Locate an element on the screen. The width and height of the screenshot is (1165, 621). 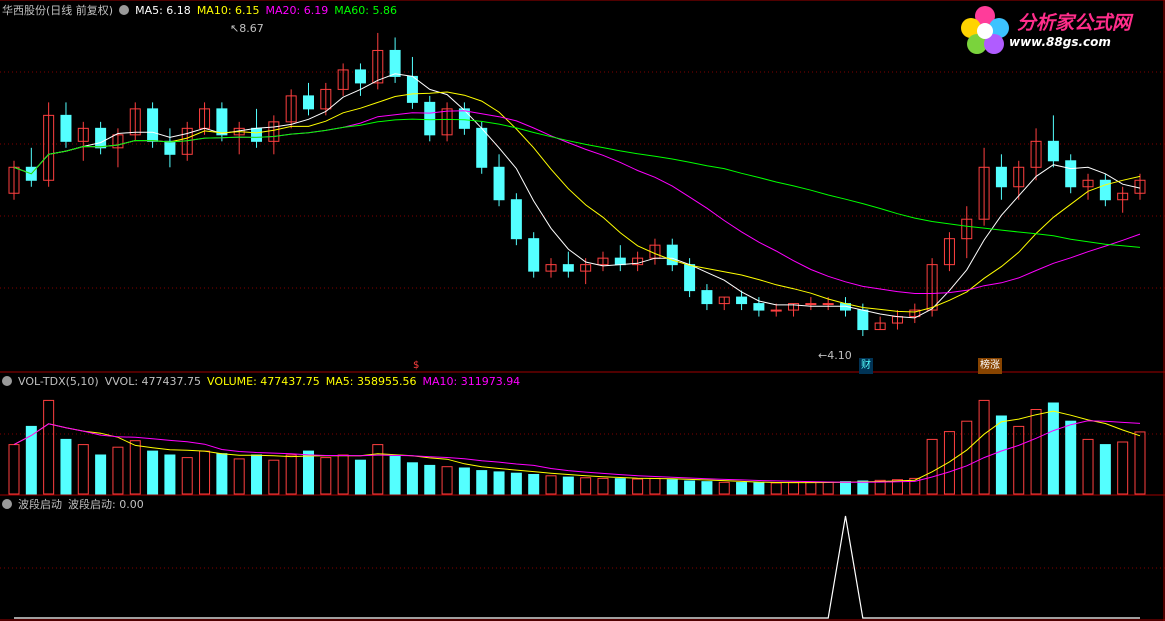
wave-indicator-name: 波段启动 is located at coordinates (40, 504).